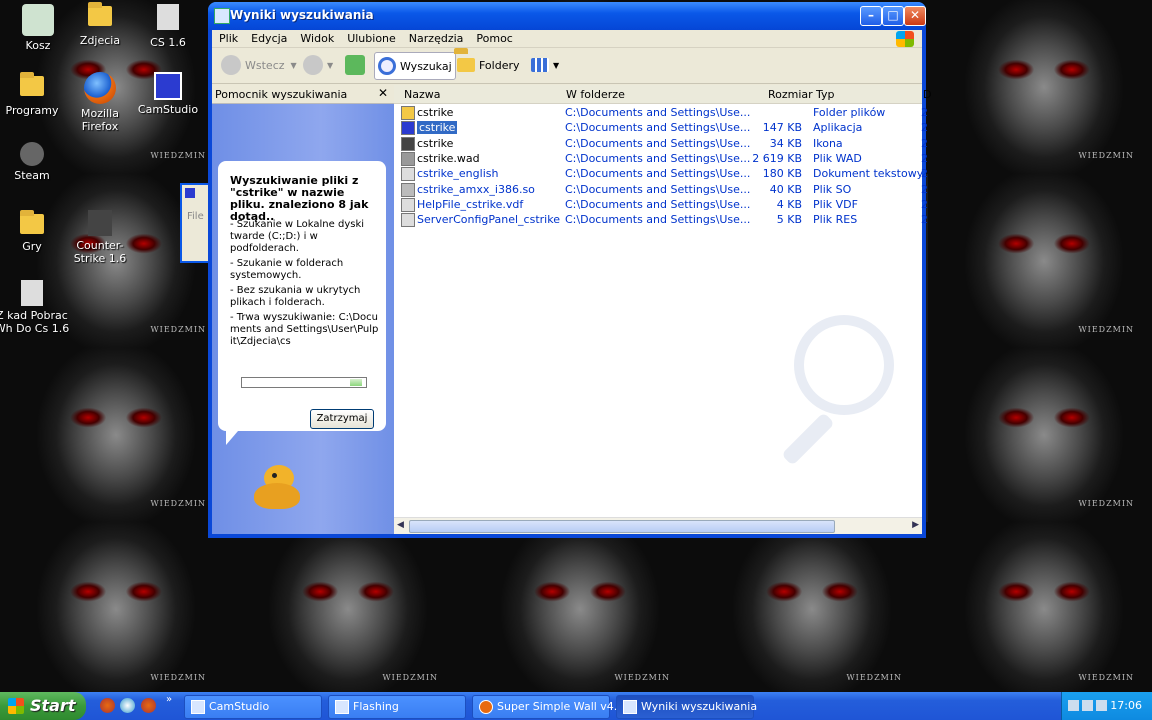  What do you see at coordinates (35, 307) in the screenshot?
I see `desktop-icon-zkad: Z kad Pobrac Wh Do Cs 1.6` at bounding box center [35, 307].